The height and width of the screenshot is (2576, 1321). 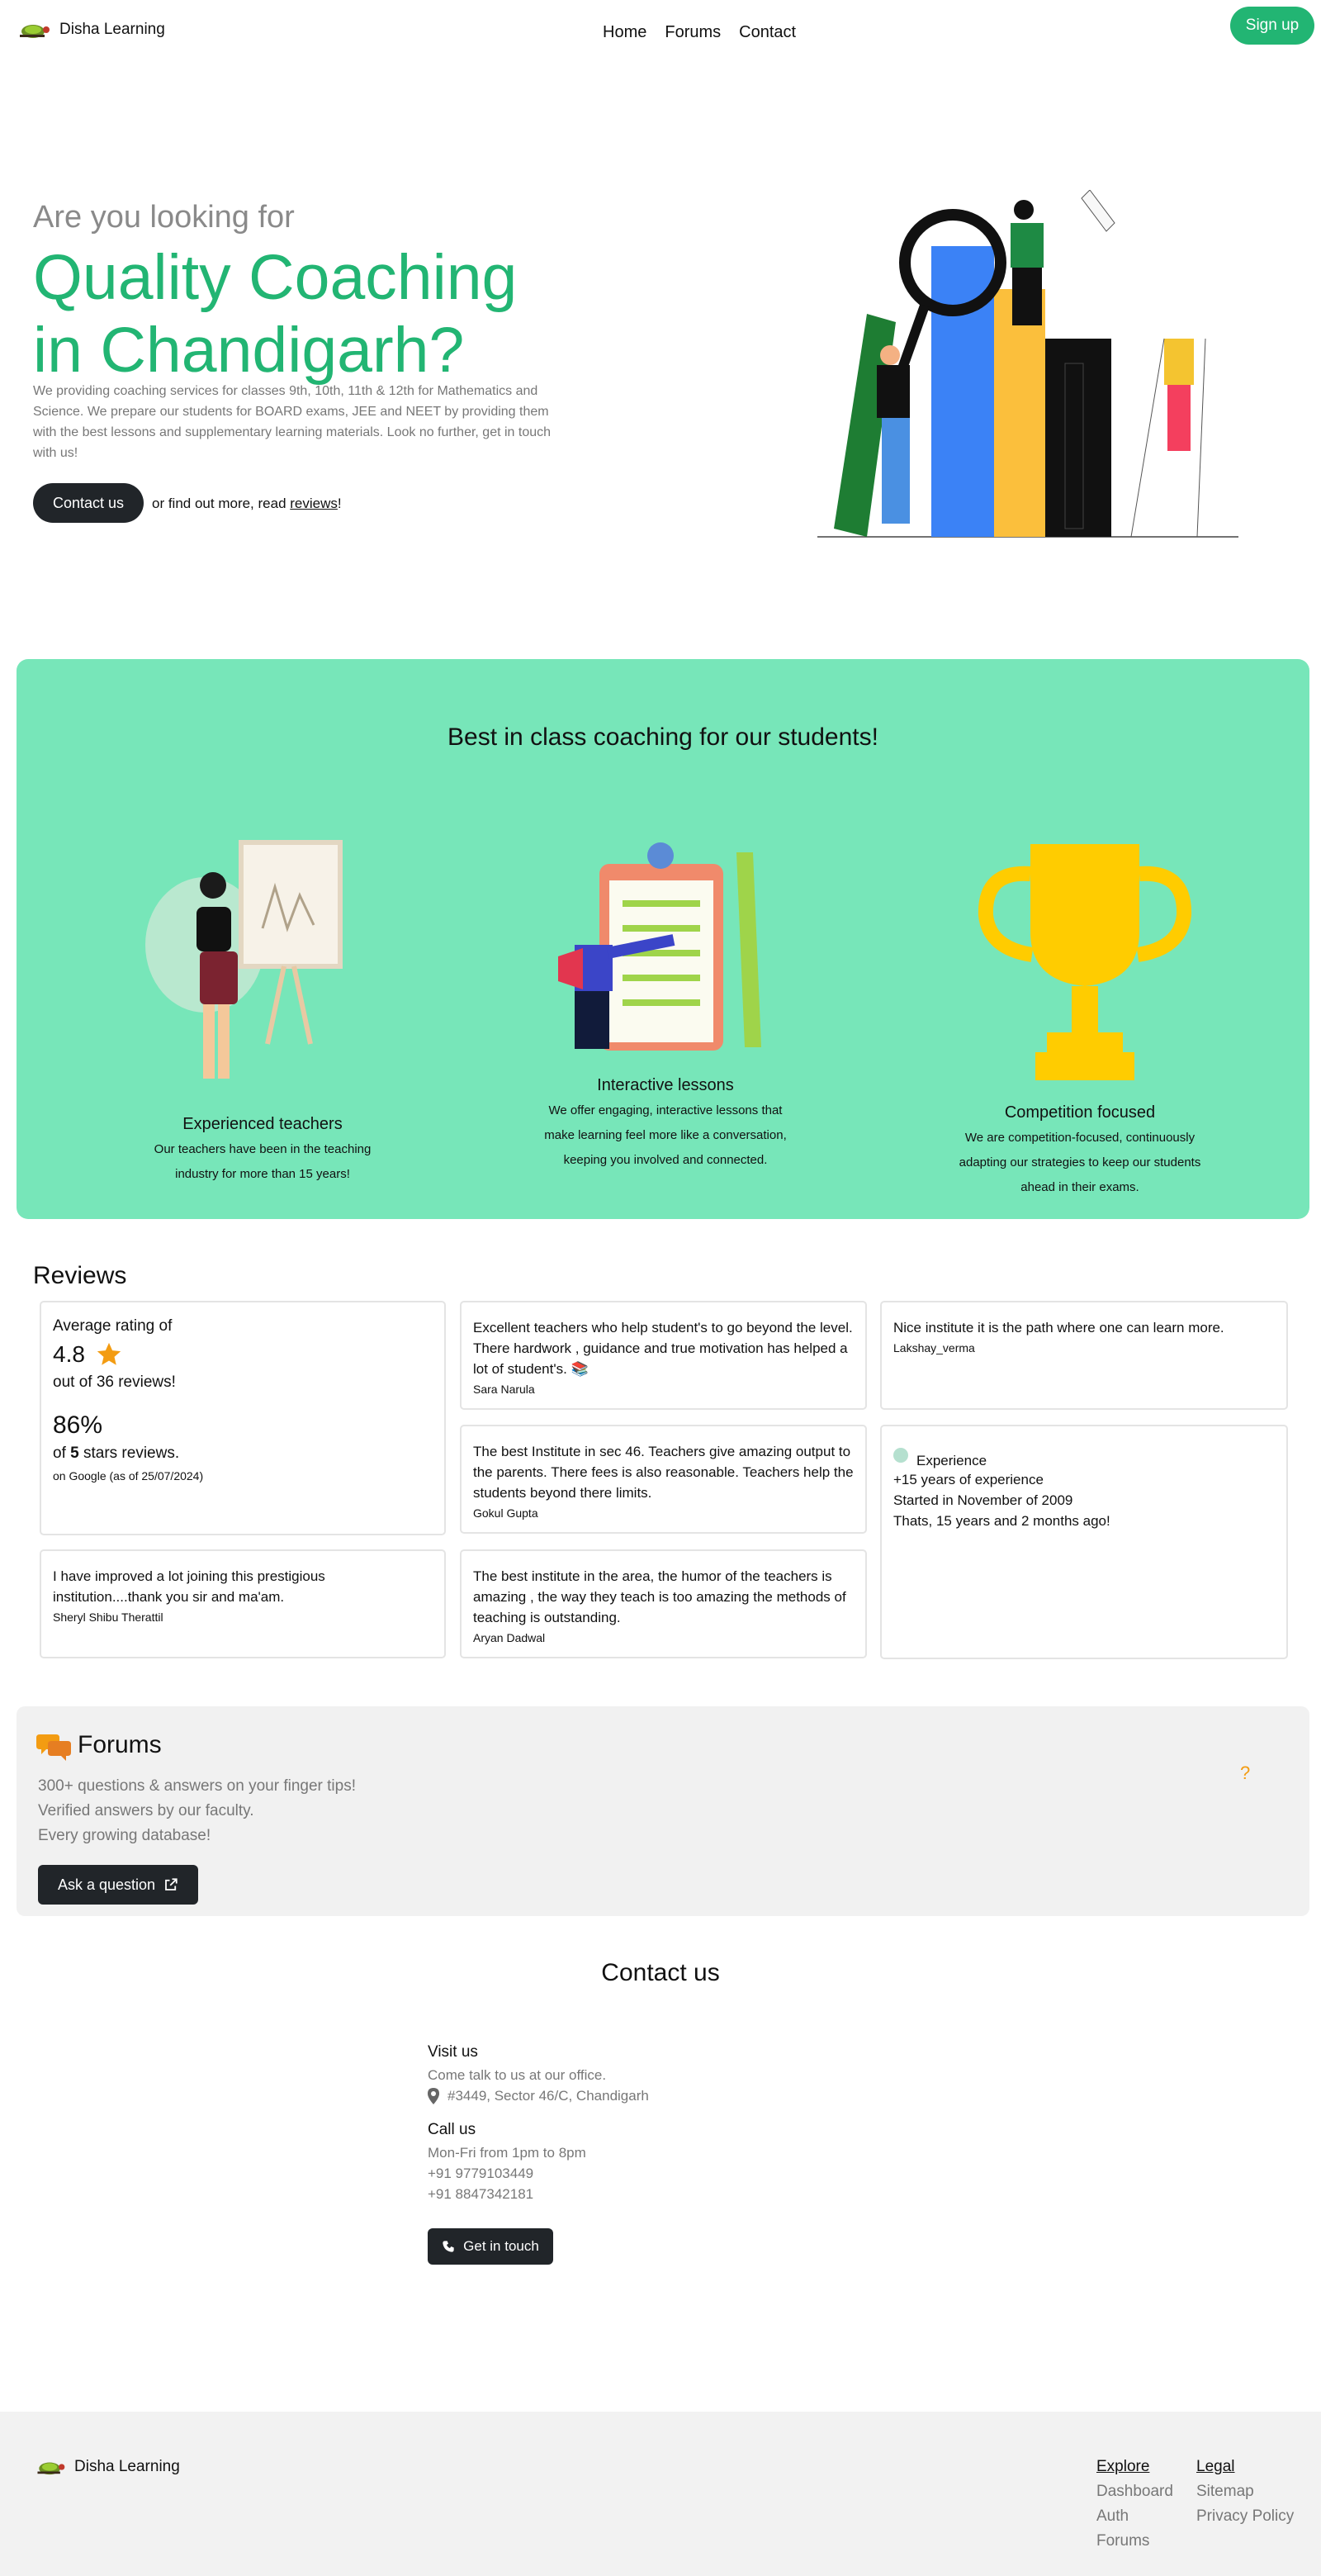 What do you see at coordinates (506, 1513) in the screenshot?
I see `review-author: Gokul Gupta` at bounding box center [506, 1513].